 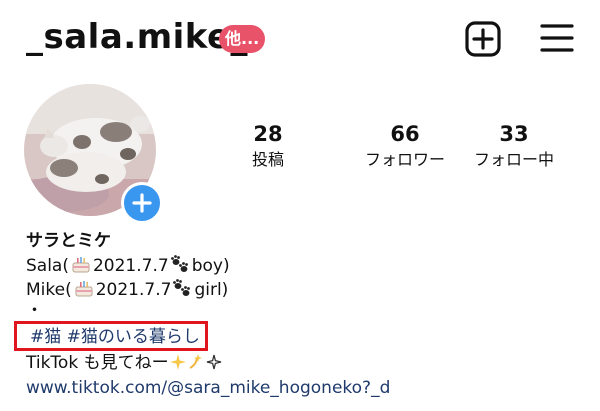 I want to click on profile-username: _sala.mike_, so click(x=137, y=37).